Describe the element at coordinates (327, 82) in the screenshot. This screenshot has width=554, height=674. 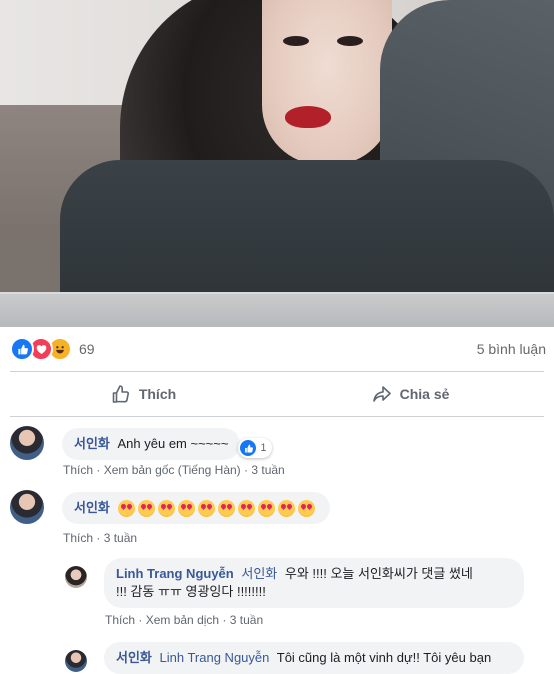
I see `photo-face` at that location.